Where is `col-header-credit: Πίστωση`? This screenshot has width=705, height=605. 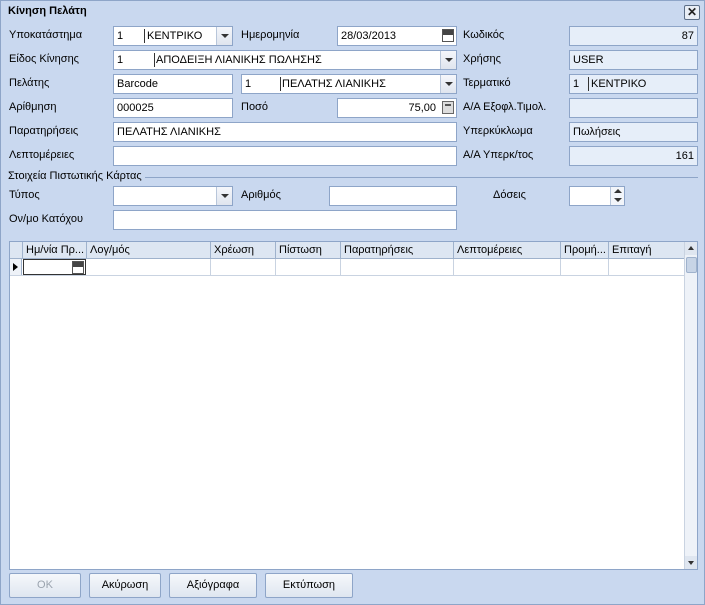
col-header-credit: Πίστωση is located at coordinates (308, 250).